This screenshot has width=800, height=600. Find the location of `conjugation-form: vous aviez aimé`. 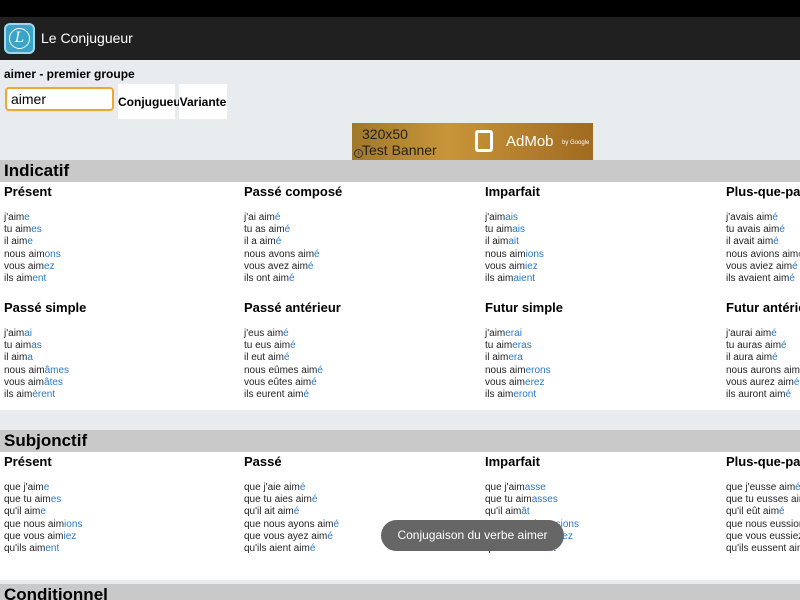

conjugation-form: vous aviez aimé is located at coordinates (763, 267).